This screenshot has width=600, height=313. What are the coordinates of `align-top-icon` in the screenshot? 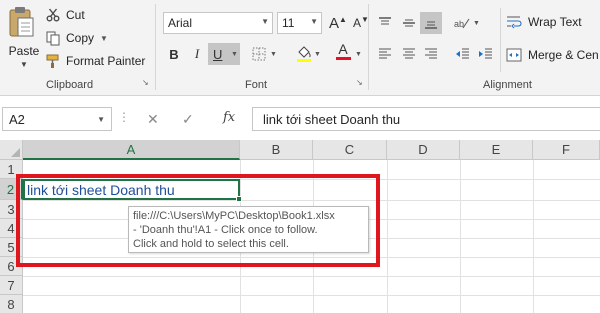 It's located at (385, 21).